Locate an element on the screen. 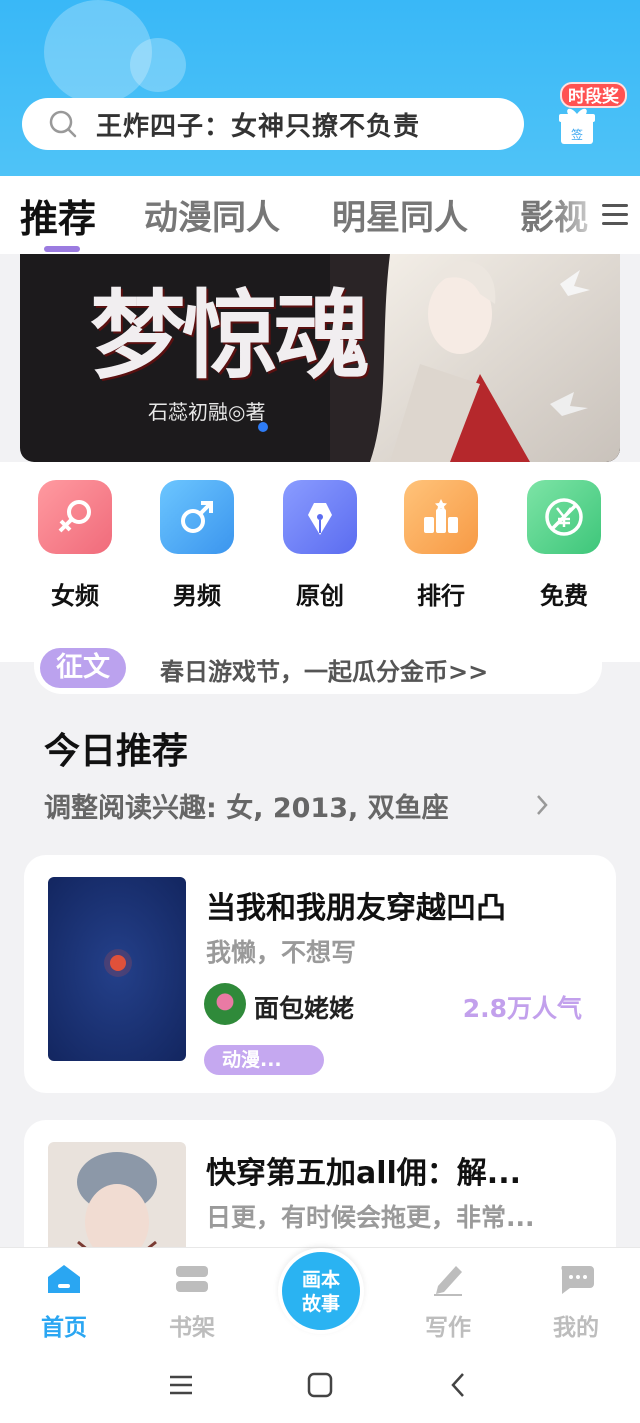  tab-anime-fanfic: 动漫同人 is located at coordinates (212, 214).